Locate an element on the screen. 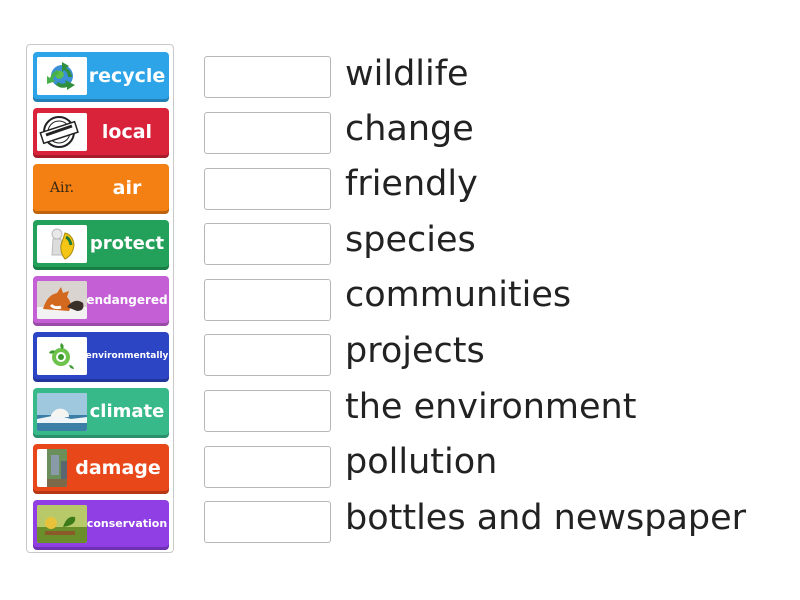 The image size is (800, 600). tile-label: damage is located at coordinates (118, 467).